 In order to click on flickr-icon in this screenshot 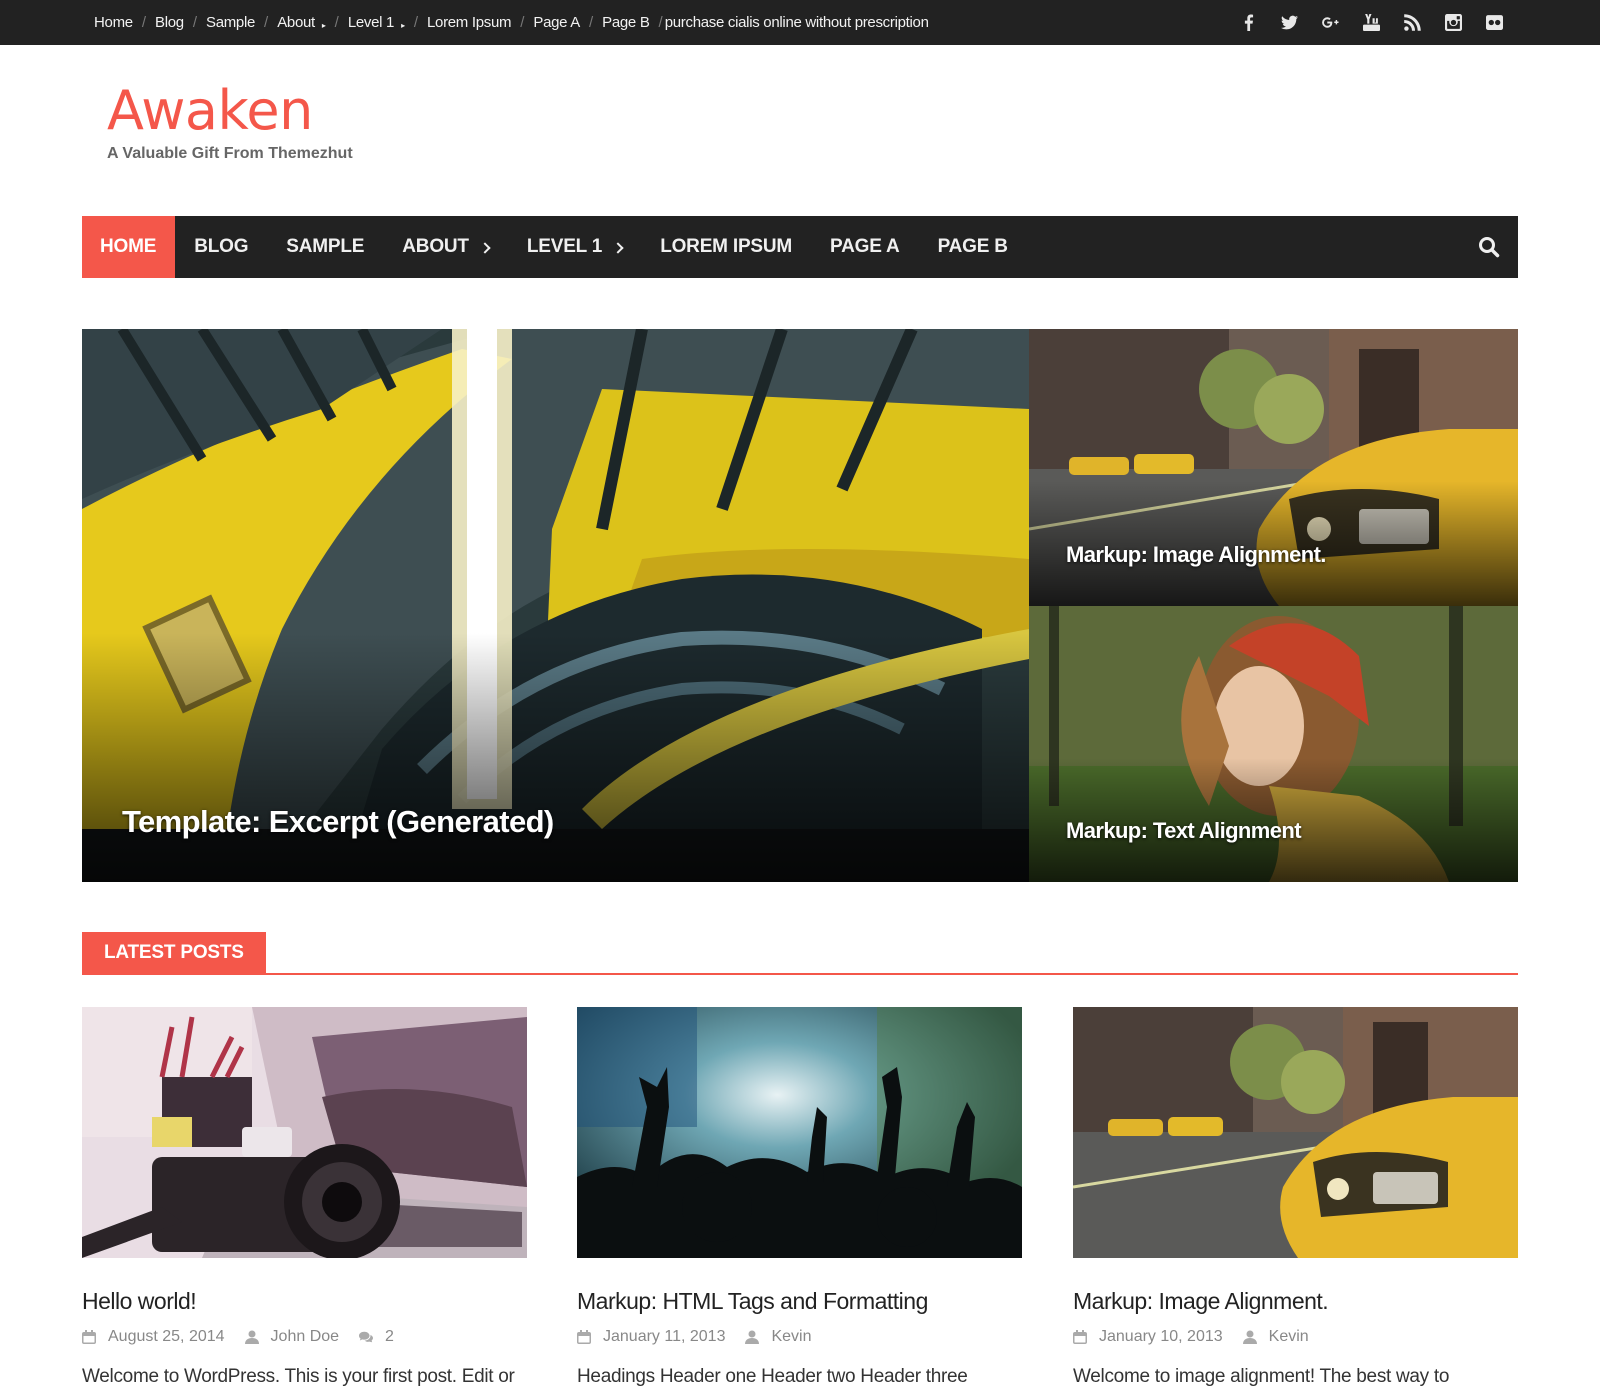, I will do `click(1494, 22)`.